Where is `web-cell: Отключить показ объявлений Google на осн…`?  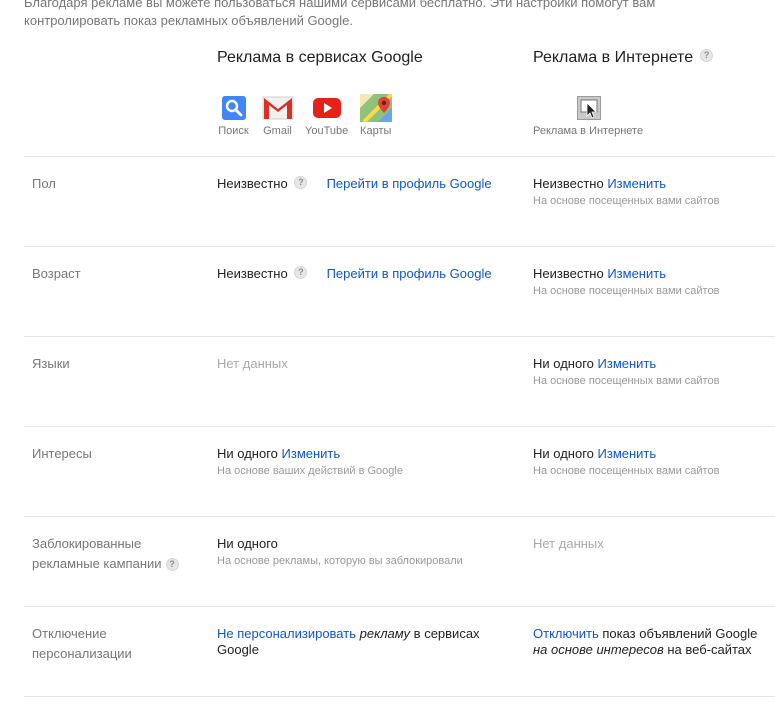 web-cell: Отключить показ объявлений Google на осн… is located at coordinates (653, 642).